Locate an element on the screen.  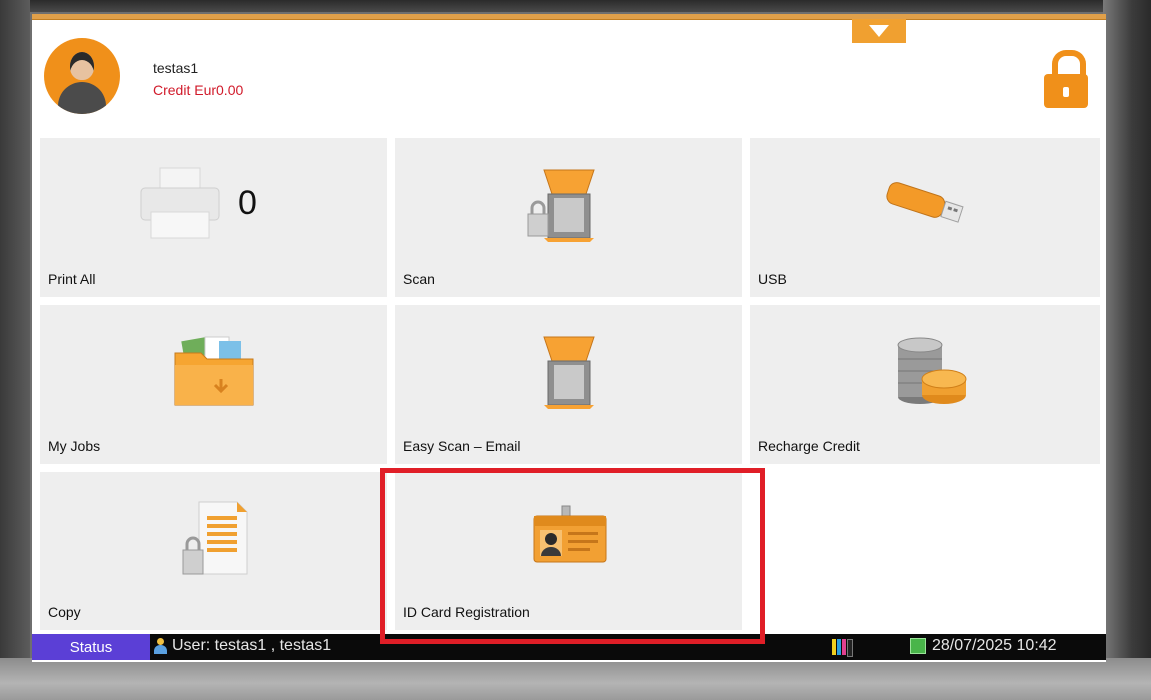
usb-drive-icon is located at coordinates (925, 202).